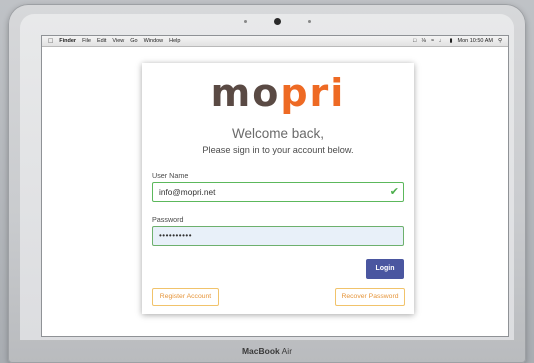 This screenshot has height=363, width=534. Describe the element at coordinates (187, 192) in the screenshot. I see `username-value: info@mopri.net` at that location.